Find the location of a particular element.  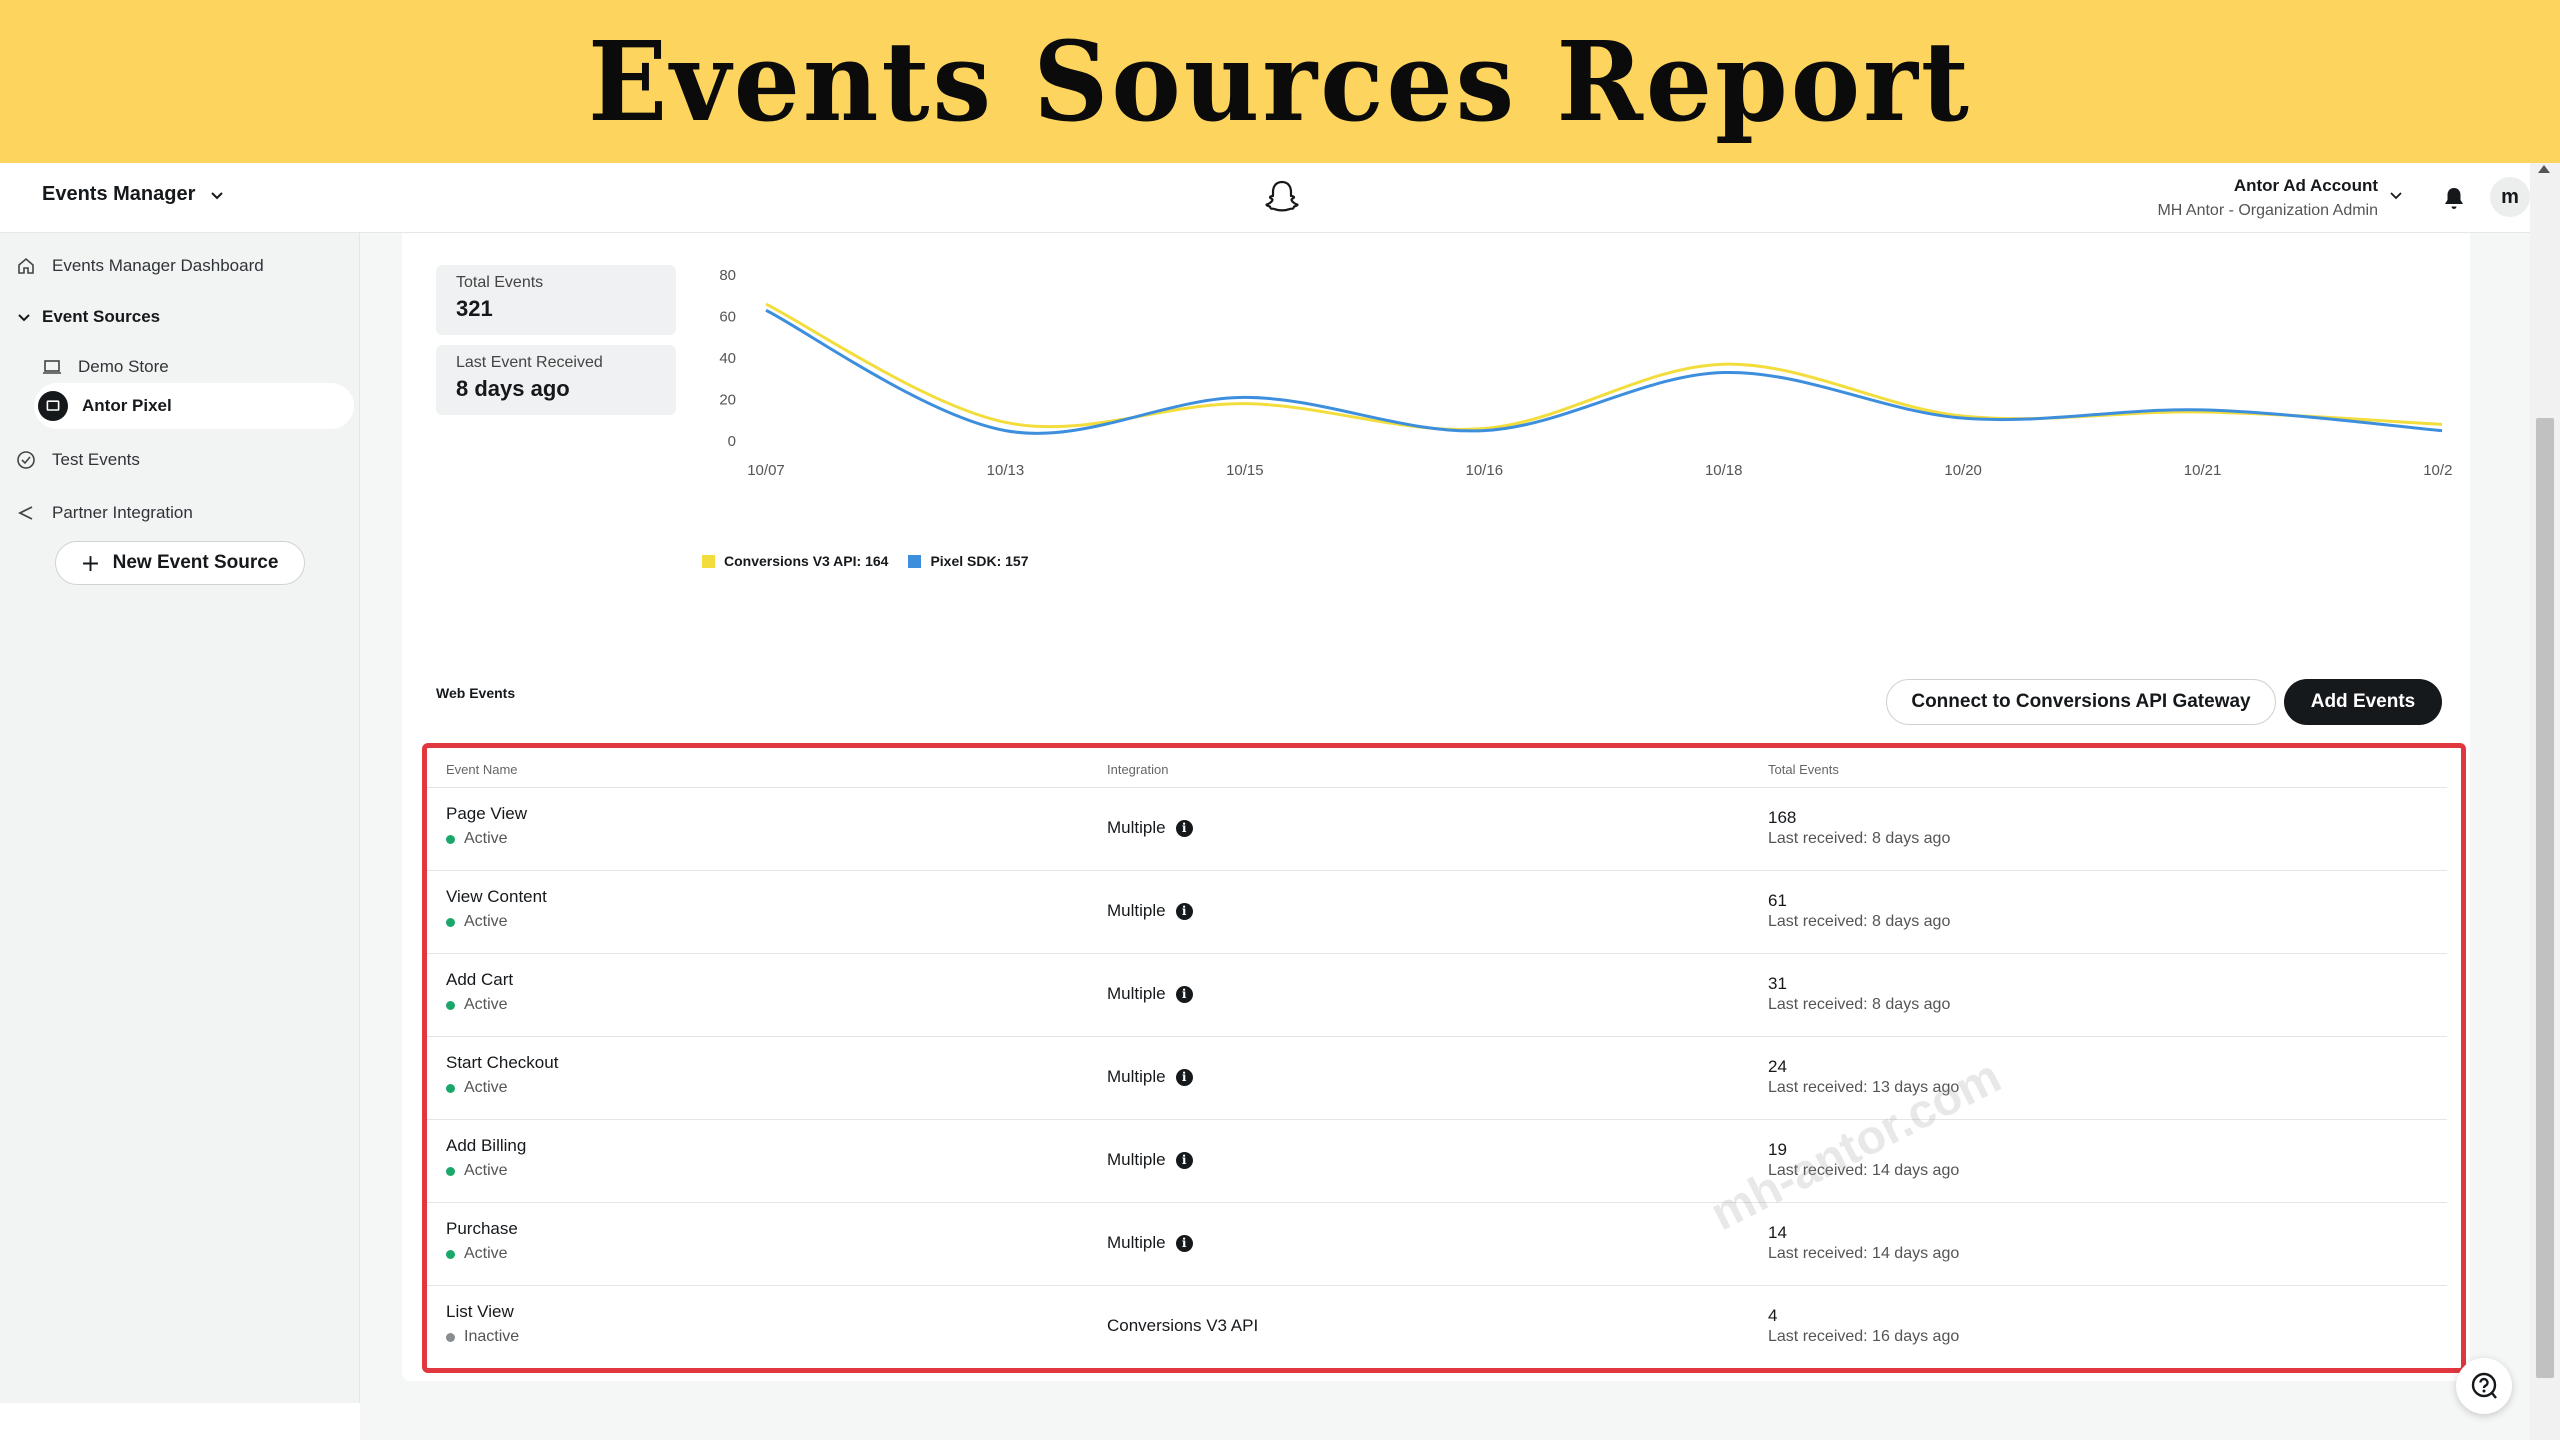

app-title: Events Manager is located at coordinates (119, 194).